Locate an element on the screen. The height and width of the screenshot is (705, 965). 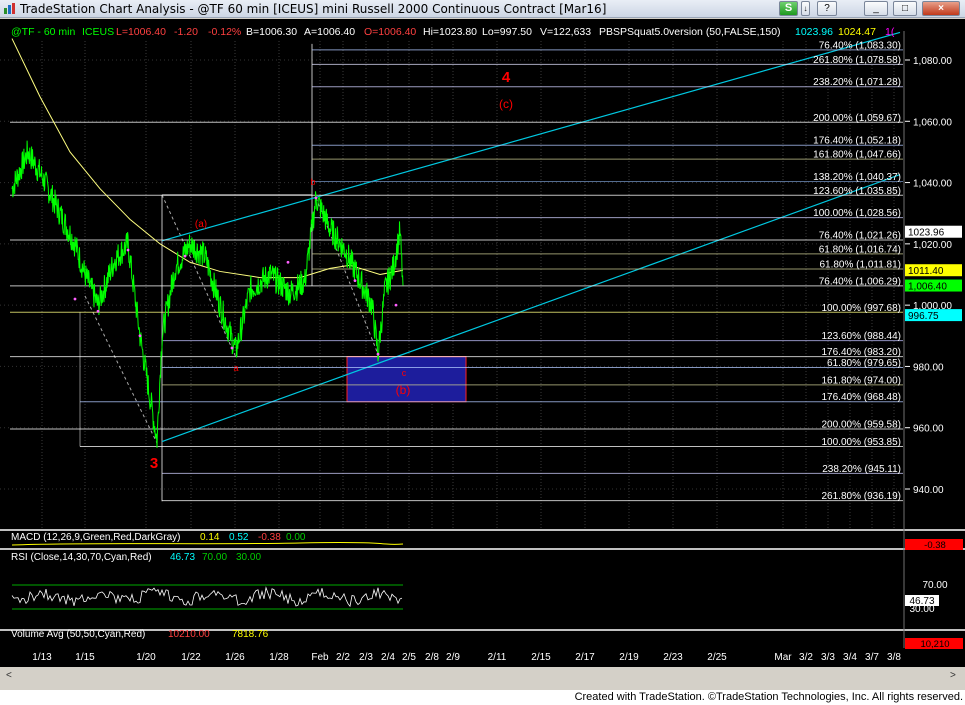
fib-level-label: 123.60% (988.44) is located at coordinates (861, 336).